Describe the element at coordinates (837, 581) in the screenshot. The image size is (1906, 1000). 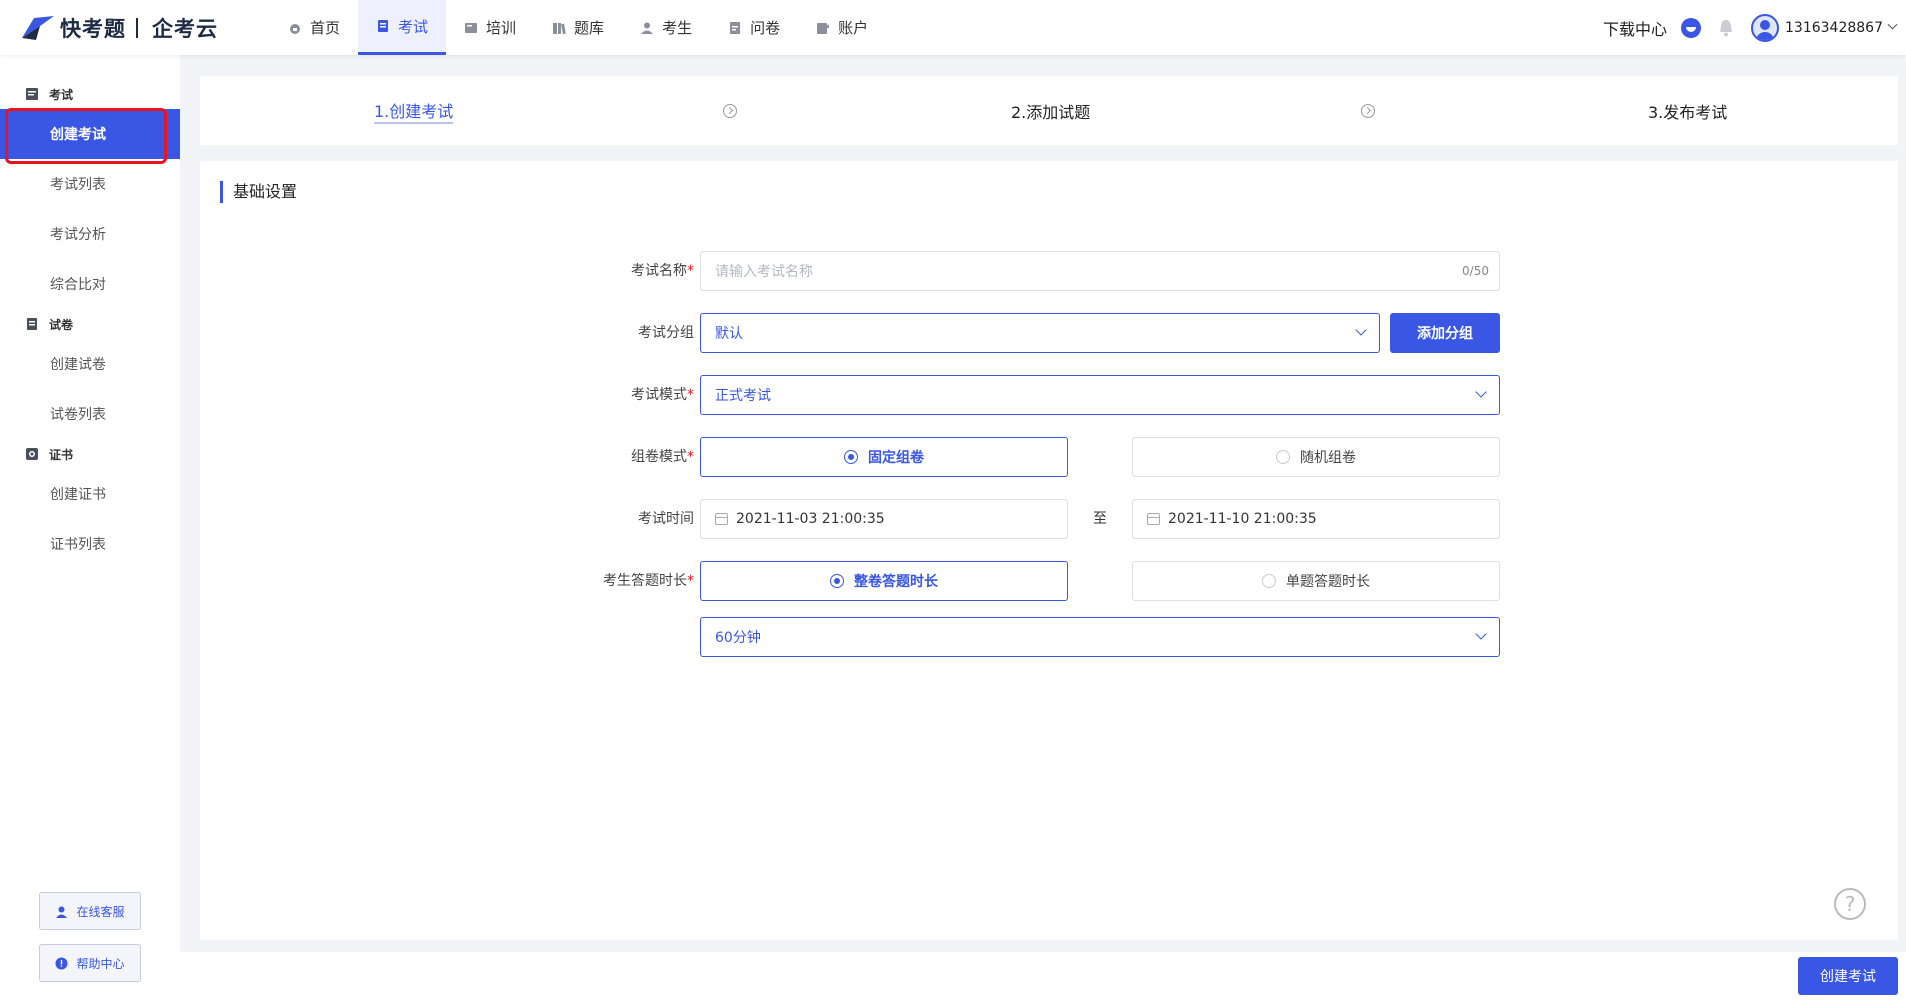
I see `radio-checked-icon` at that location.